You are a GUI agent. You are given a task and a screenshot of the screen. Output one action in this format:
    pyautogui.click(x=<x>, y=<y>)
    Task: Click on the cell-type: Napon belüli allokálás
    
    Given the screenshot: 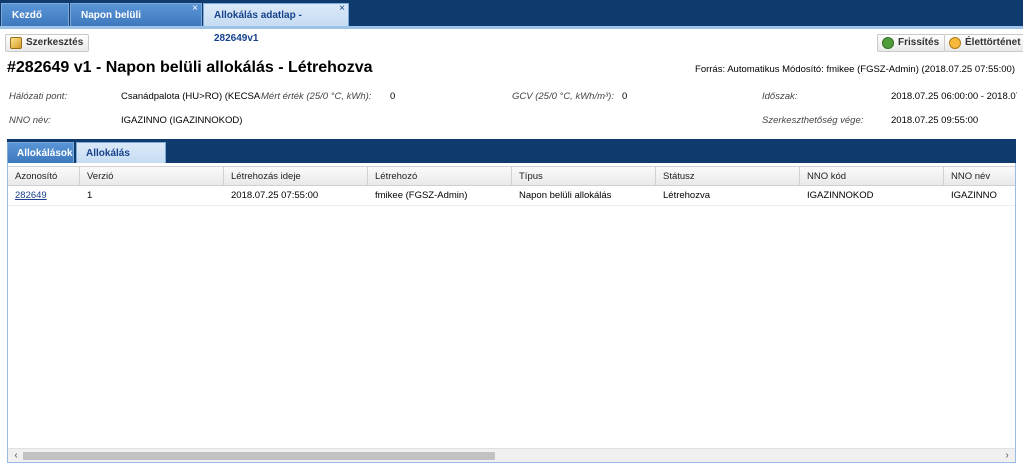 What is the action you would take?
    pyautogui.click(x=565, y=195)
    